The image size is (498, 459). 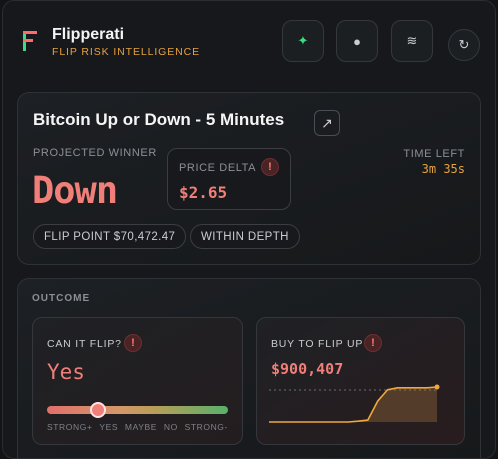 What do you see at coordinates (434, 154) in the screenshot?
I see `time-left-label: TIME LEFT` at bounding box center [434, 154].